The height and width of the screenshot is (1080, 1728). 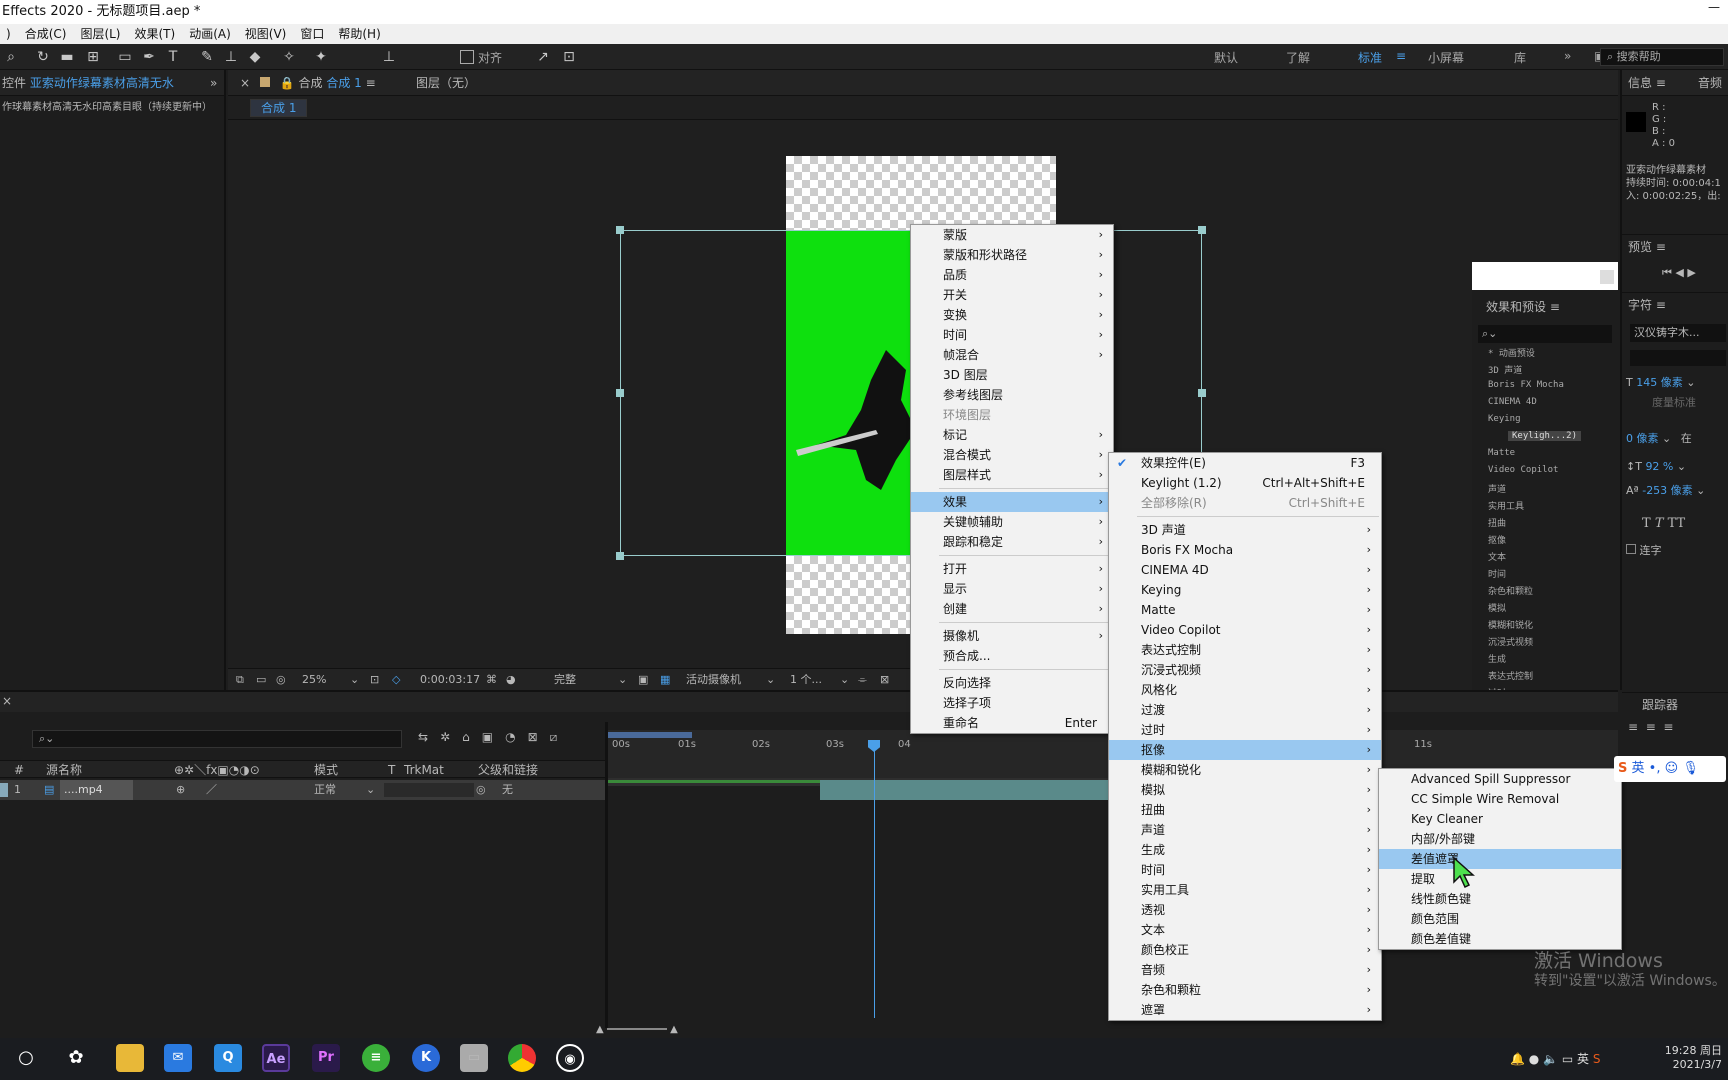 I want to click on menu-item: ), so click(x=9, y=34).